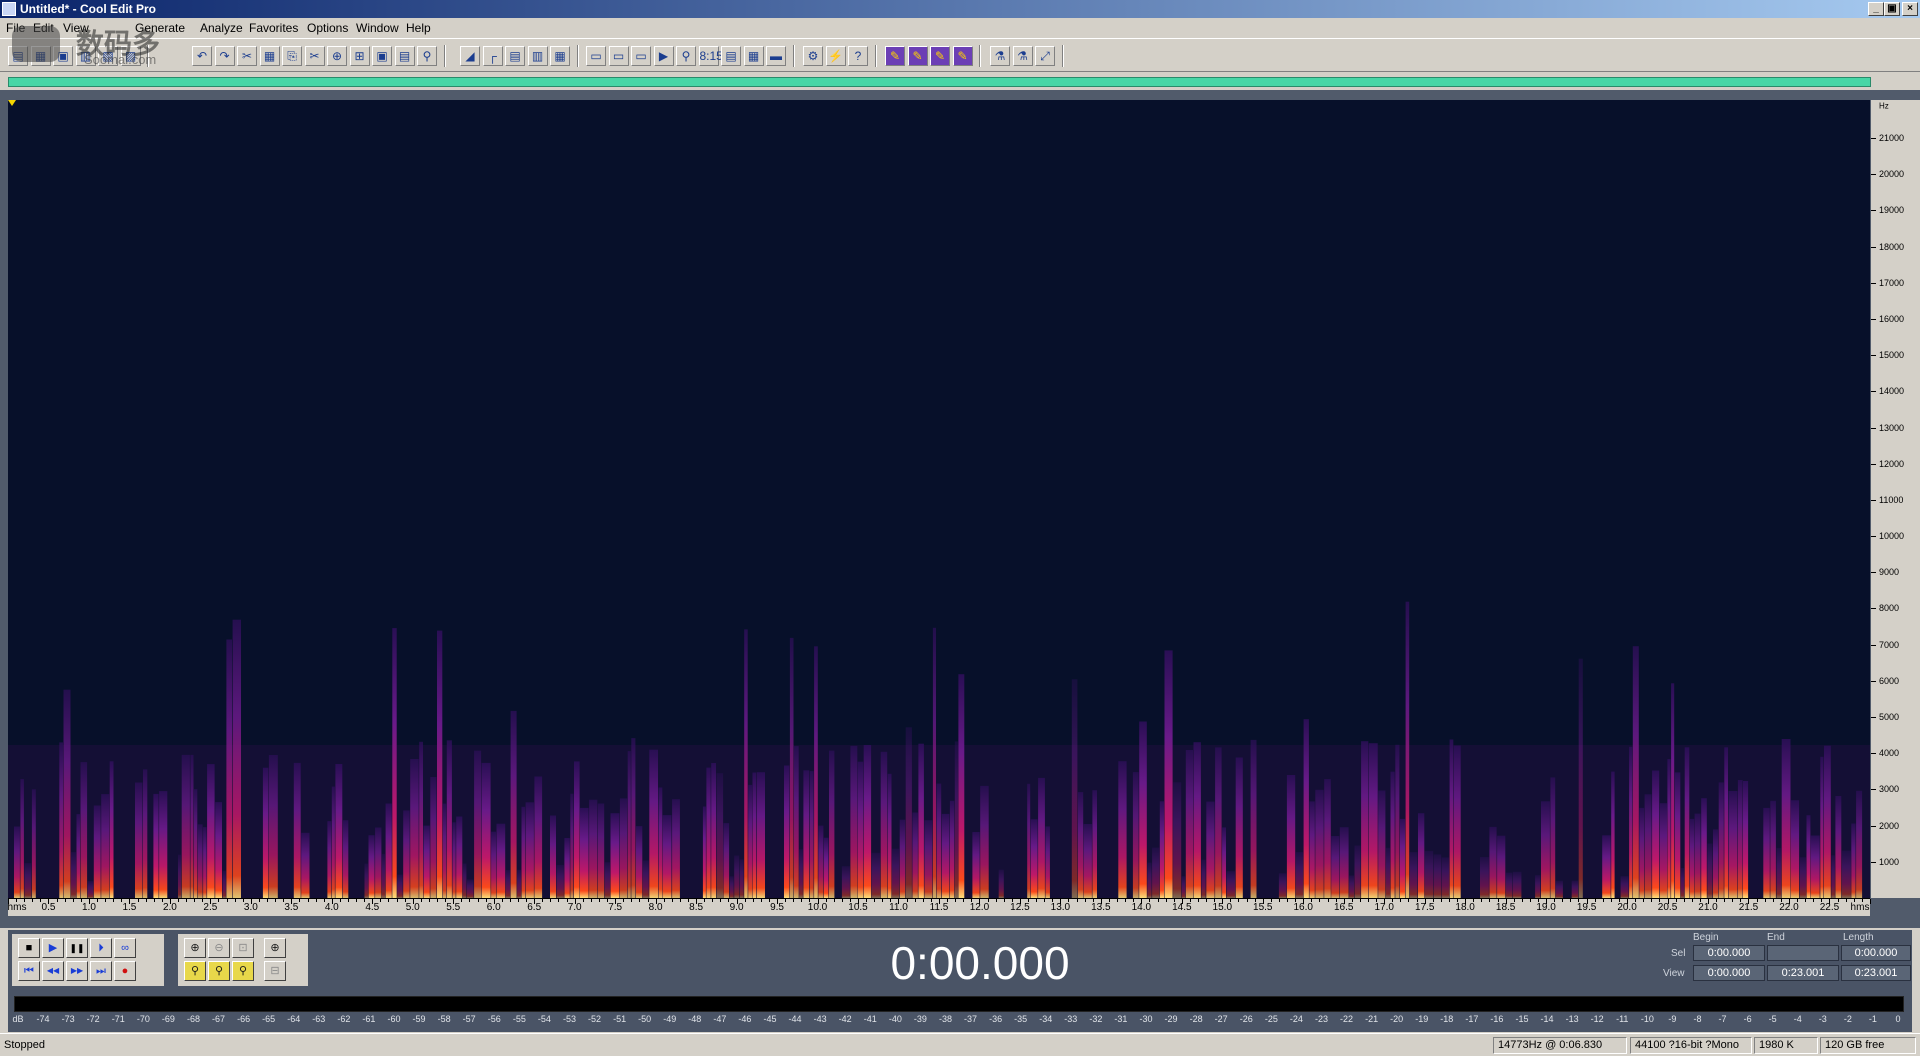  What do you see at coordinates (219, 948) in the screenshot?
I see `zoom-out-horizontal-button: ⊖` at bounding box center [219, 948].